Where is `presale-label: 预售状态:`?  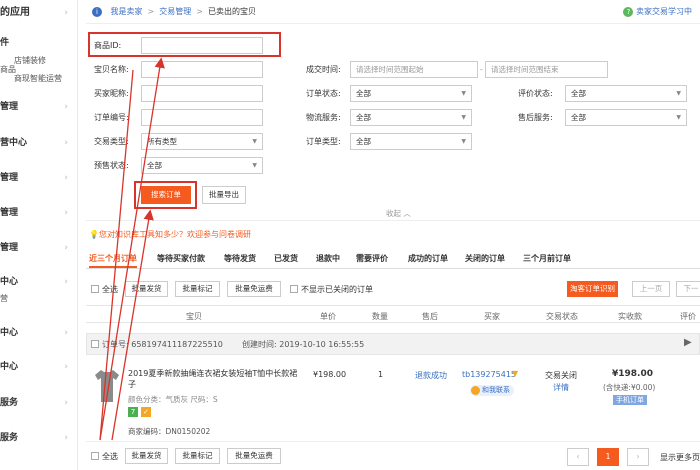
presale-label: 预售状态: is located at coordinates (111, 165).